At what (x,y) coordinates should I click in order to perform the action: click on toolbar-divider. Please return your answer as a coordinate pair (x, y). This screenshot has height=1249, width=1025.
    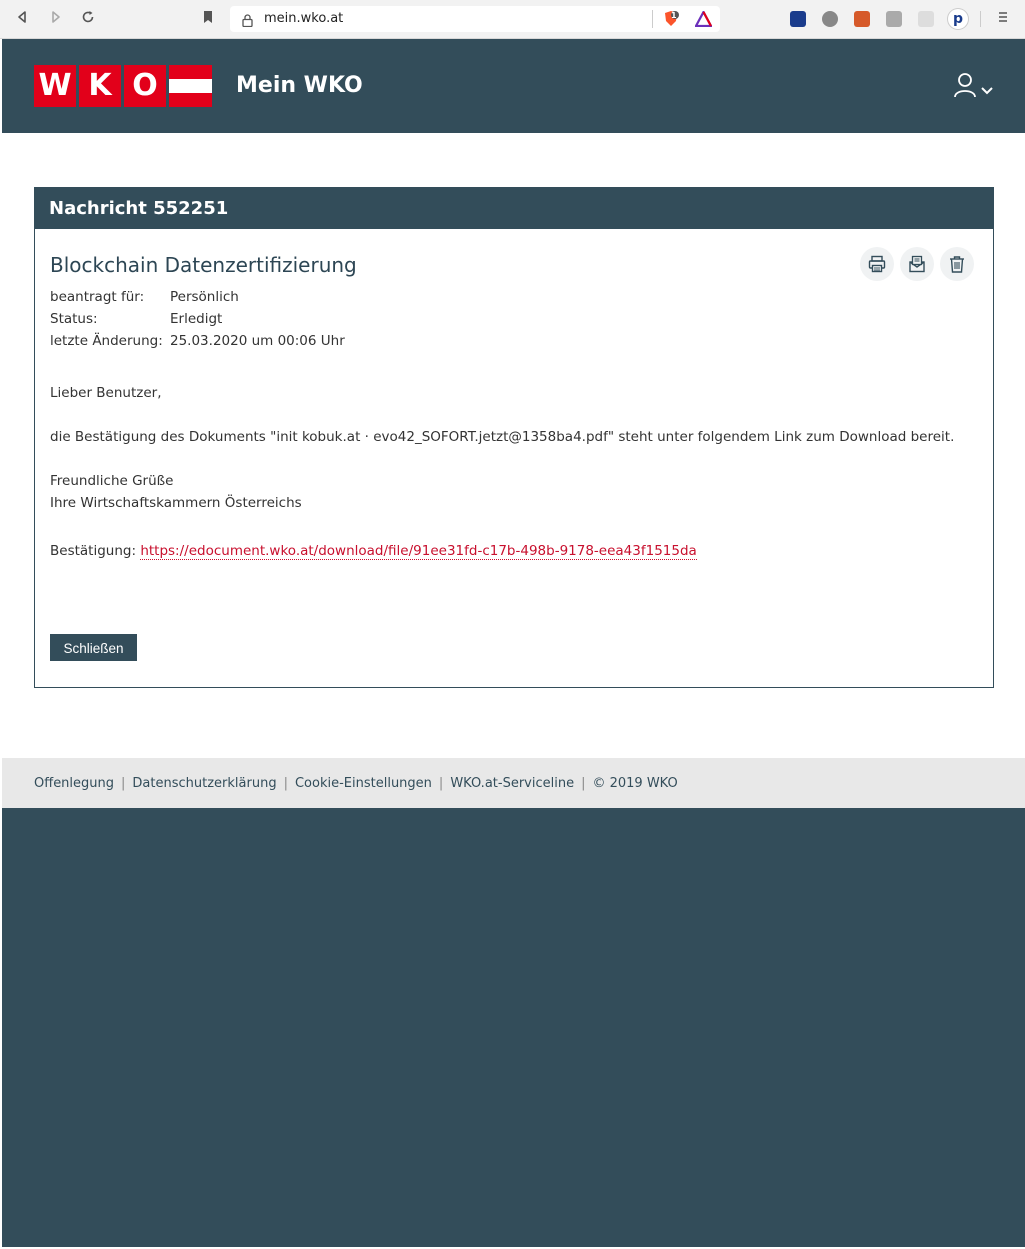
    Looking at the image, I should click on (980, 19).